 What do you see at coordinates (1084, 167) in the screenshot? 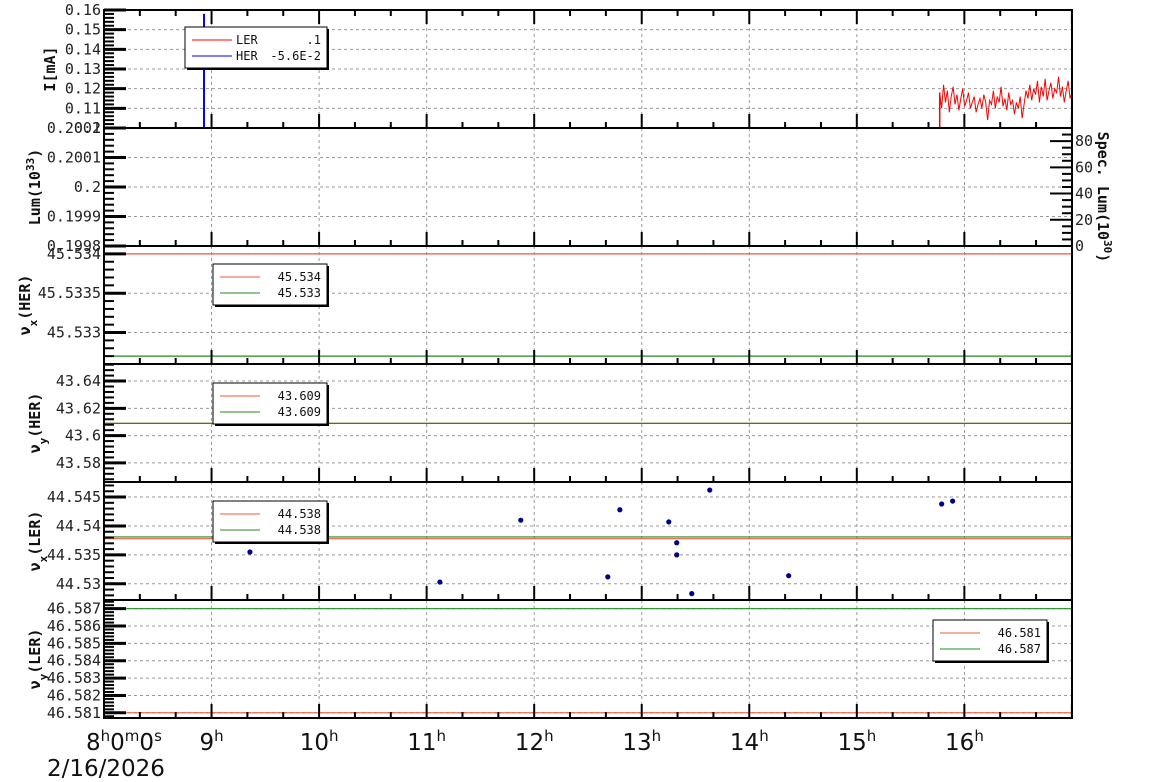
I see `y2-tick-label: 60` at bounding box center [1084, 167].